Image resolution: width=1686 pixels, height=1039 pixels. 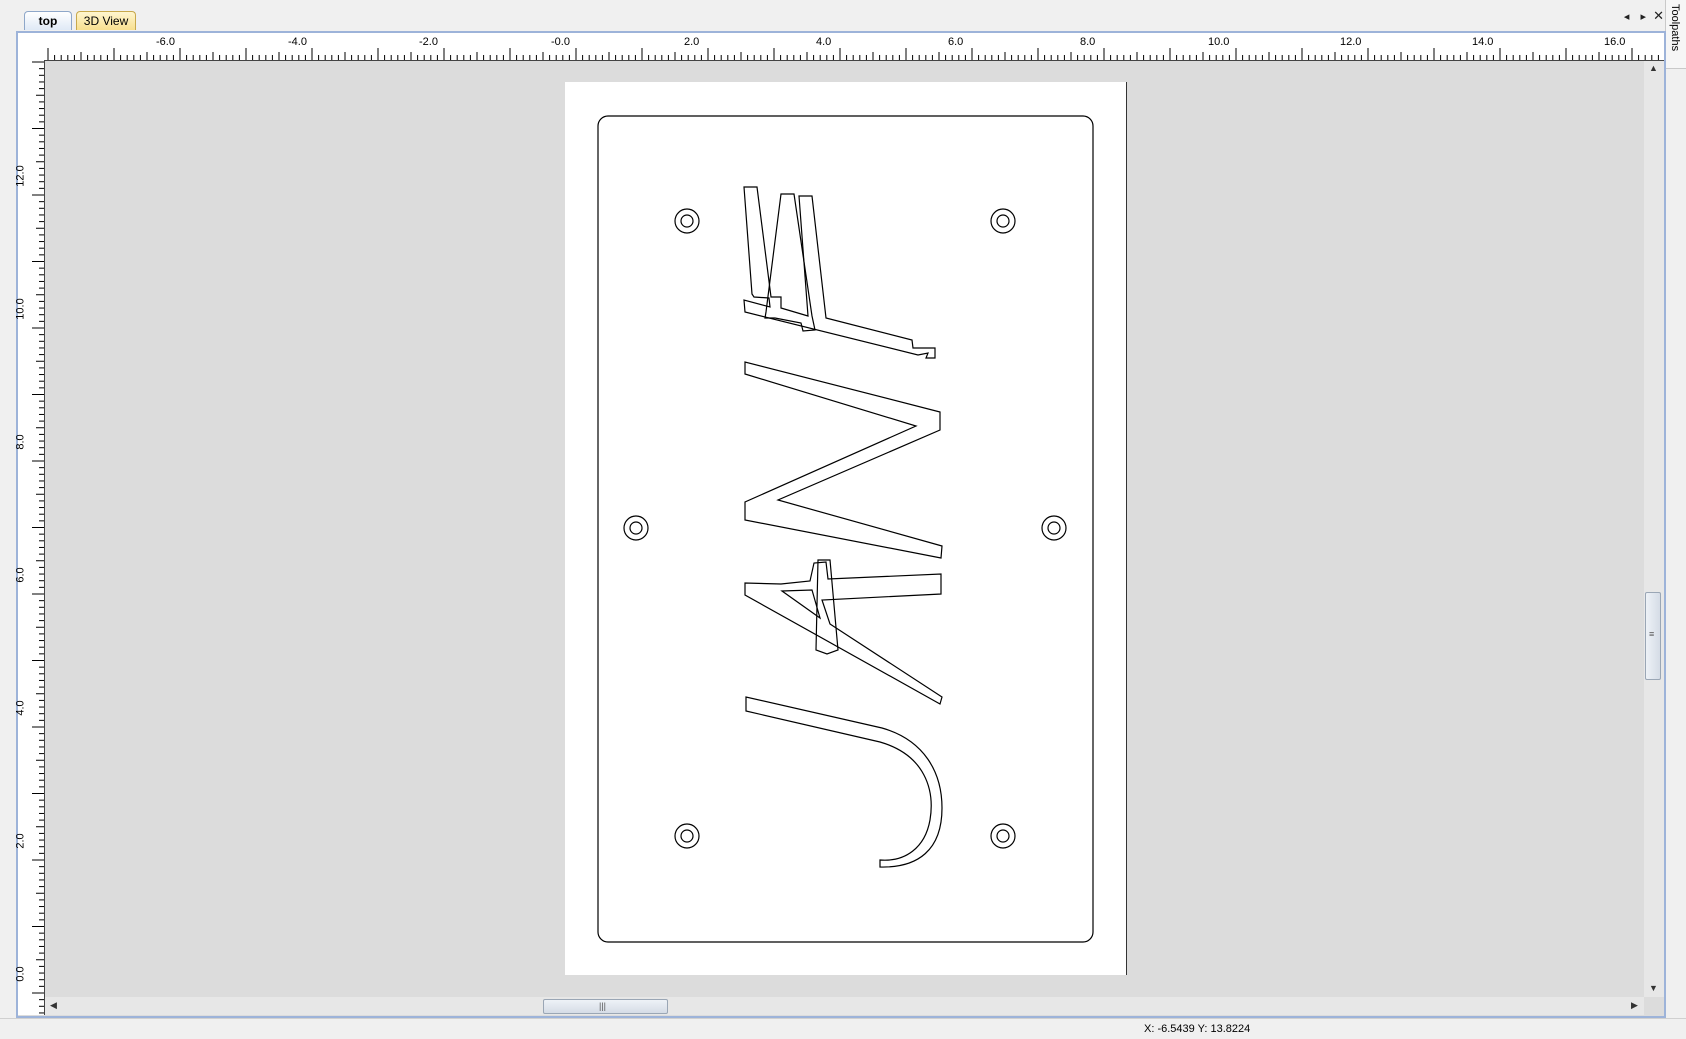 I want to click on vertical-scrollbar-thumb: ≡, so click(x=1653, y=636).